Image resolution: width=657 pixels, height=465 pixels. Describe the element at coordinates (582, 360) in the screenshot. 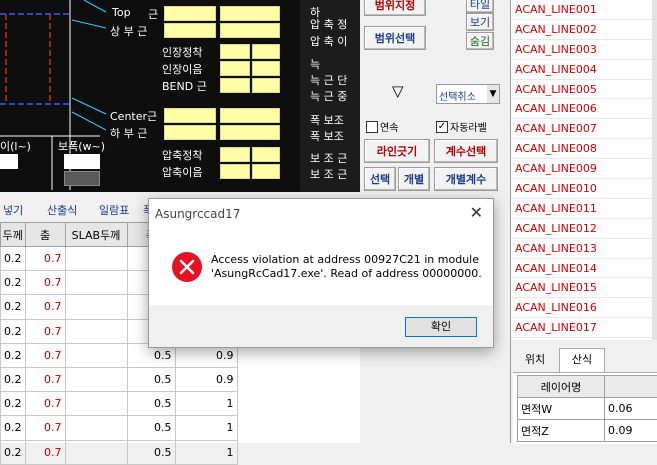

I see `tab-formula: 산식` at that location.